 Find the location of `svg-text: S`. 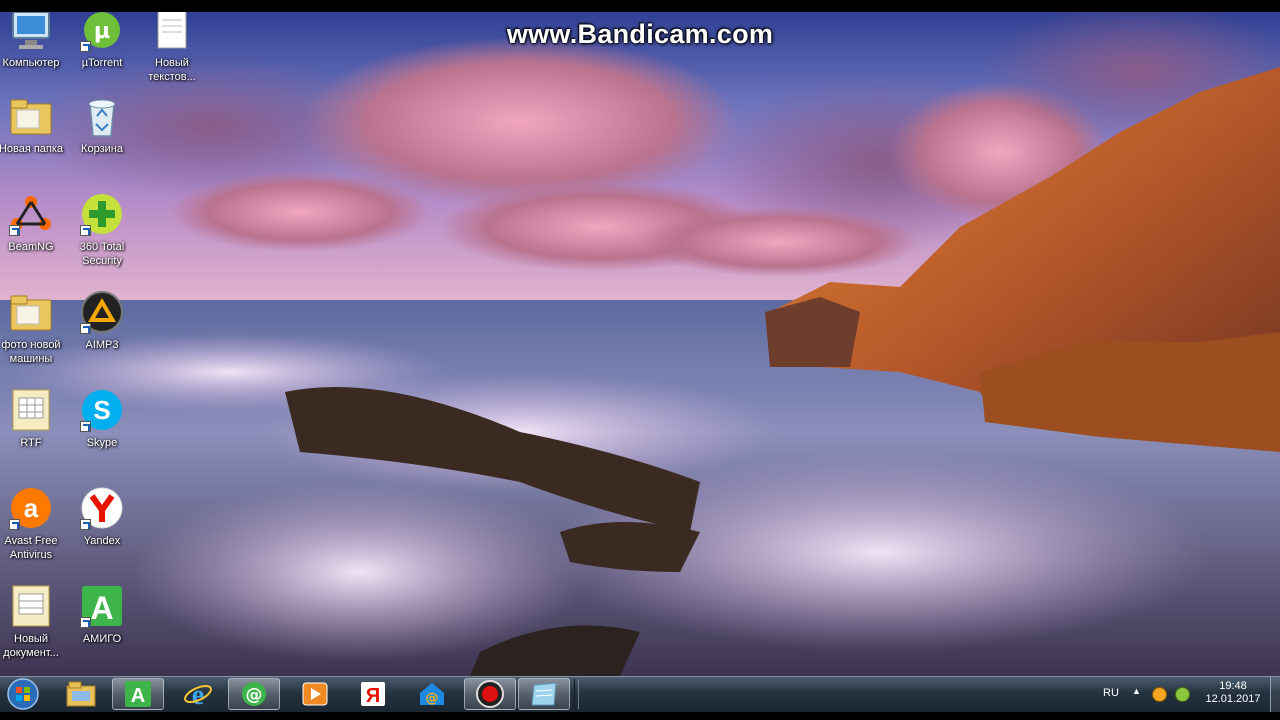

svg-text: S is located at coordinates (101, 410).